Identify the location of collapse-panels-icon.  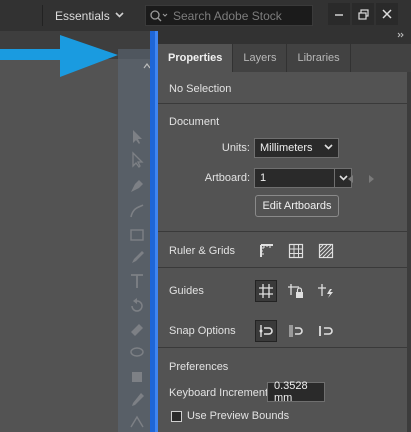
(401, 35).